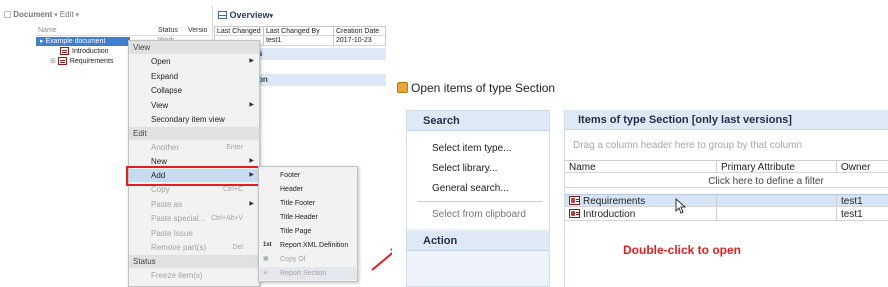  Describe the element at coordinates (478, 258) in the screenshot. I see `action-area: Action` at that location.